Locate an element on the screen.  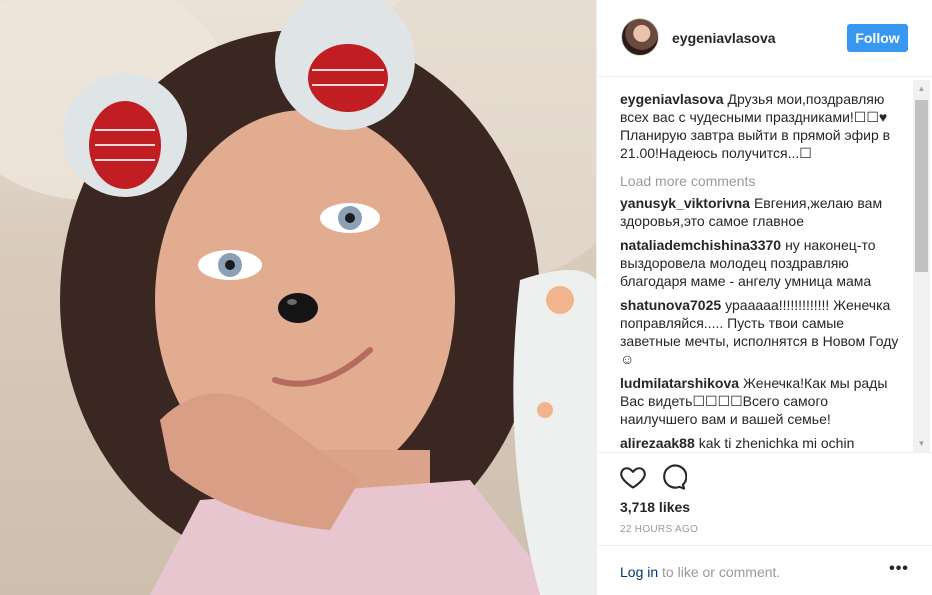
login-prompt: Log in to like or comment. is located at coordinates (700, 572).